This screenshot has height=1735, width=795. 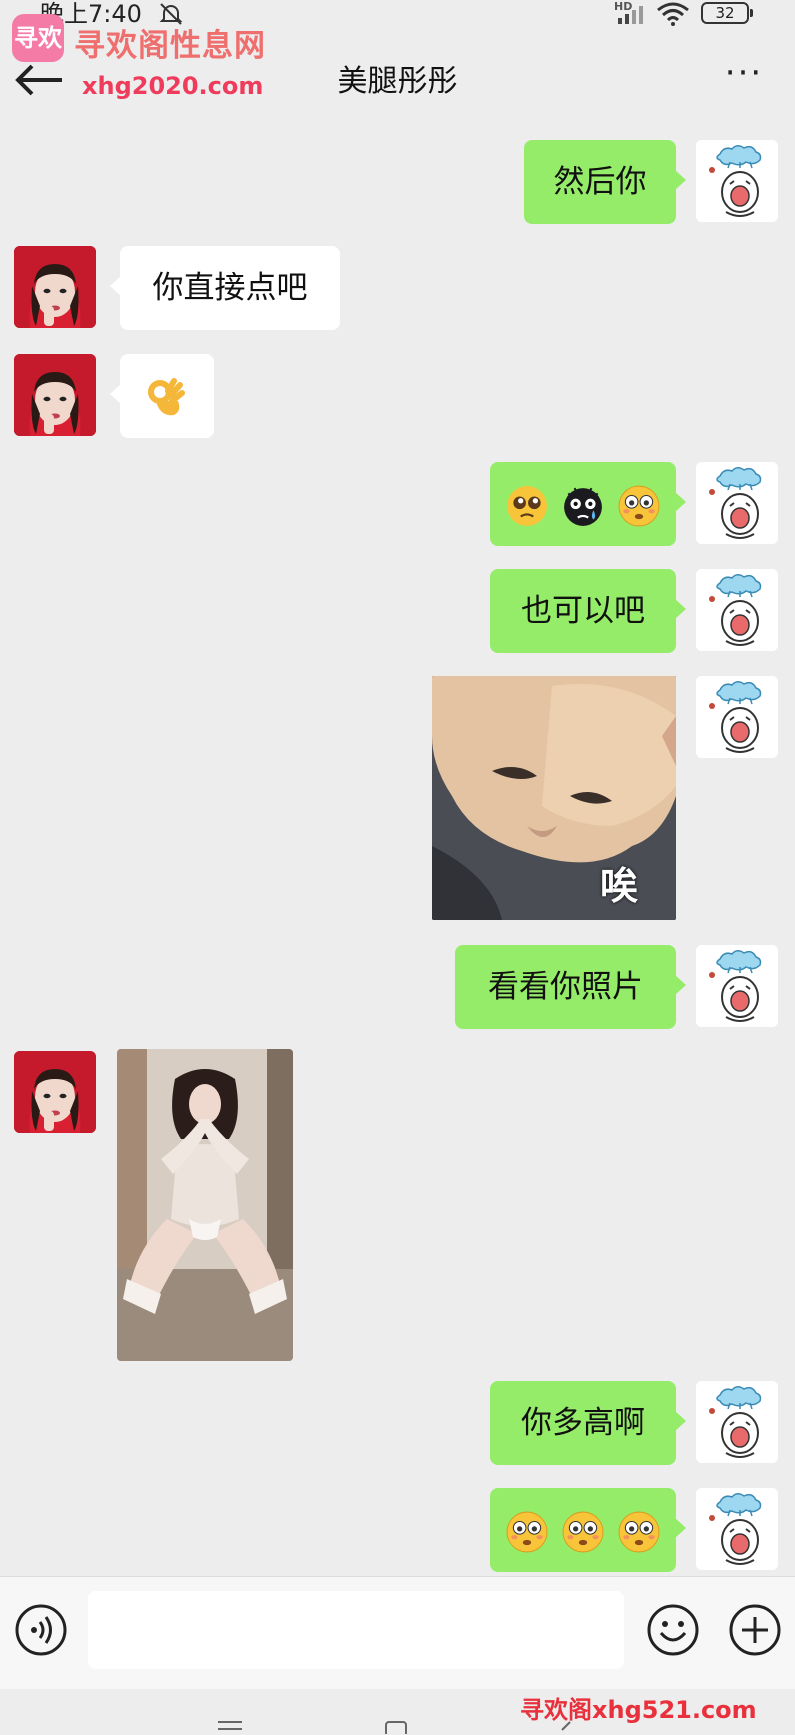 What do you see at coordinates (638, 1710) in the screenshot?
I see `watermark-bottom: 寻欢阁xhg521.com` at bounding box center [638, 1710].